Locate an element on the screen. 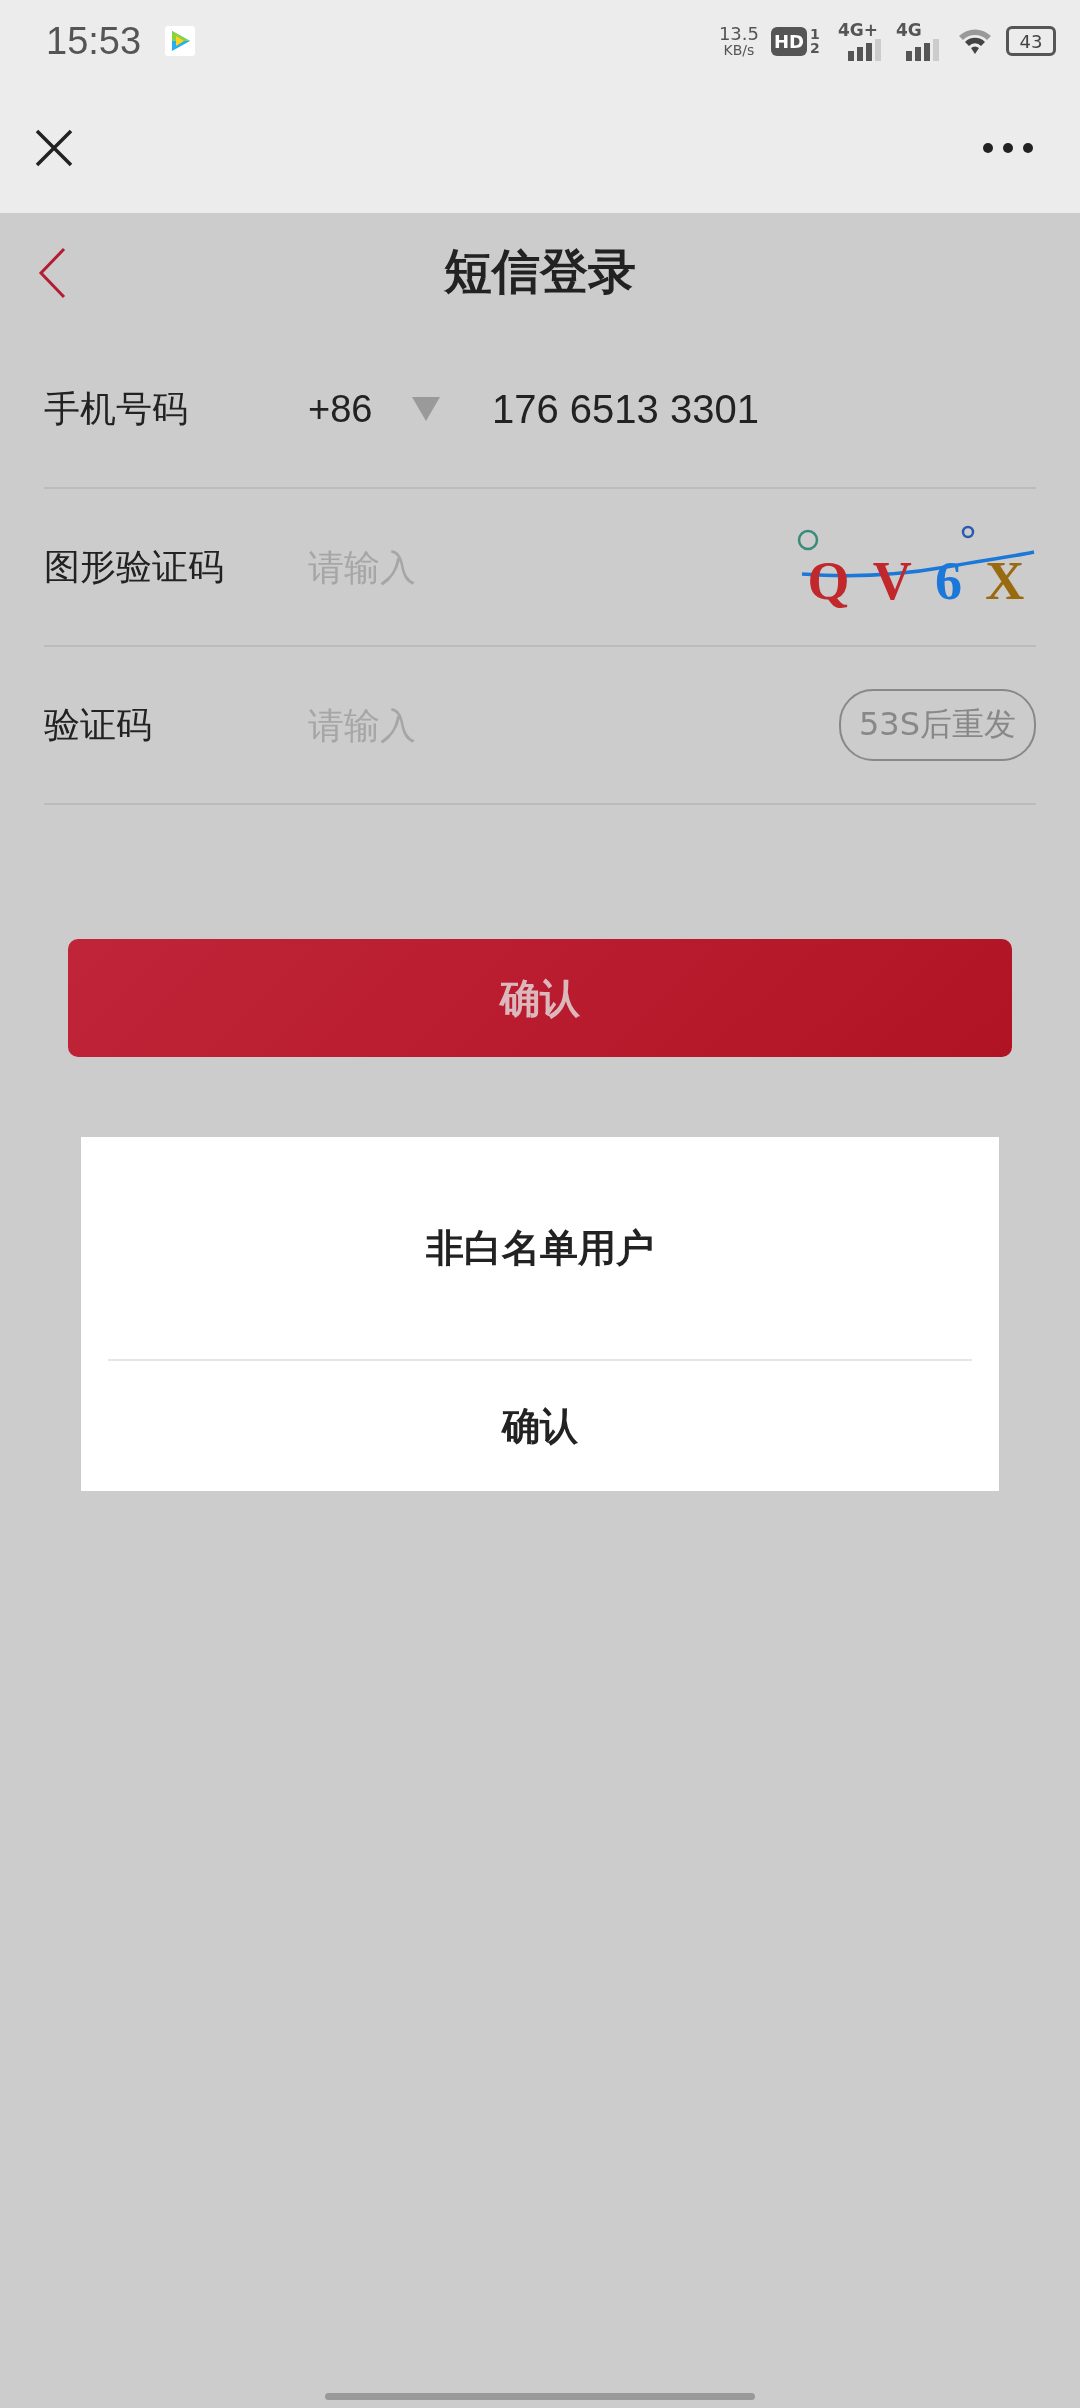  network-speed: 13.5 is located at coordinates (738, 34).